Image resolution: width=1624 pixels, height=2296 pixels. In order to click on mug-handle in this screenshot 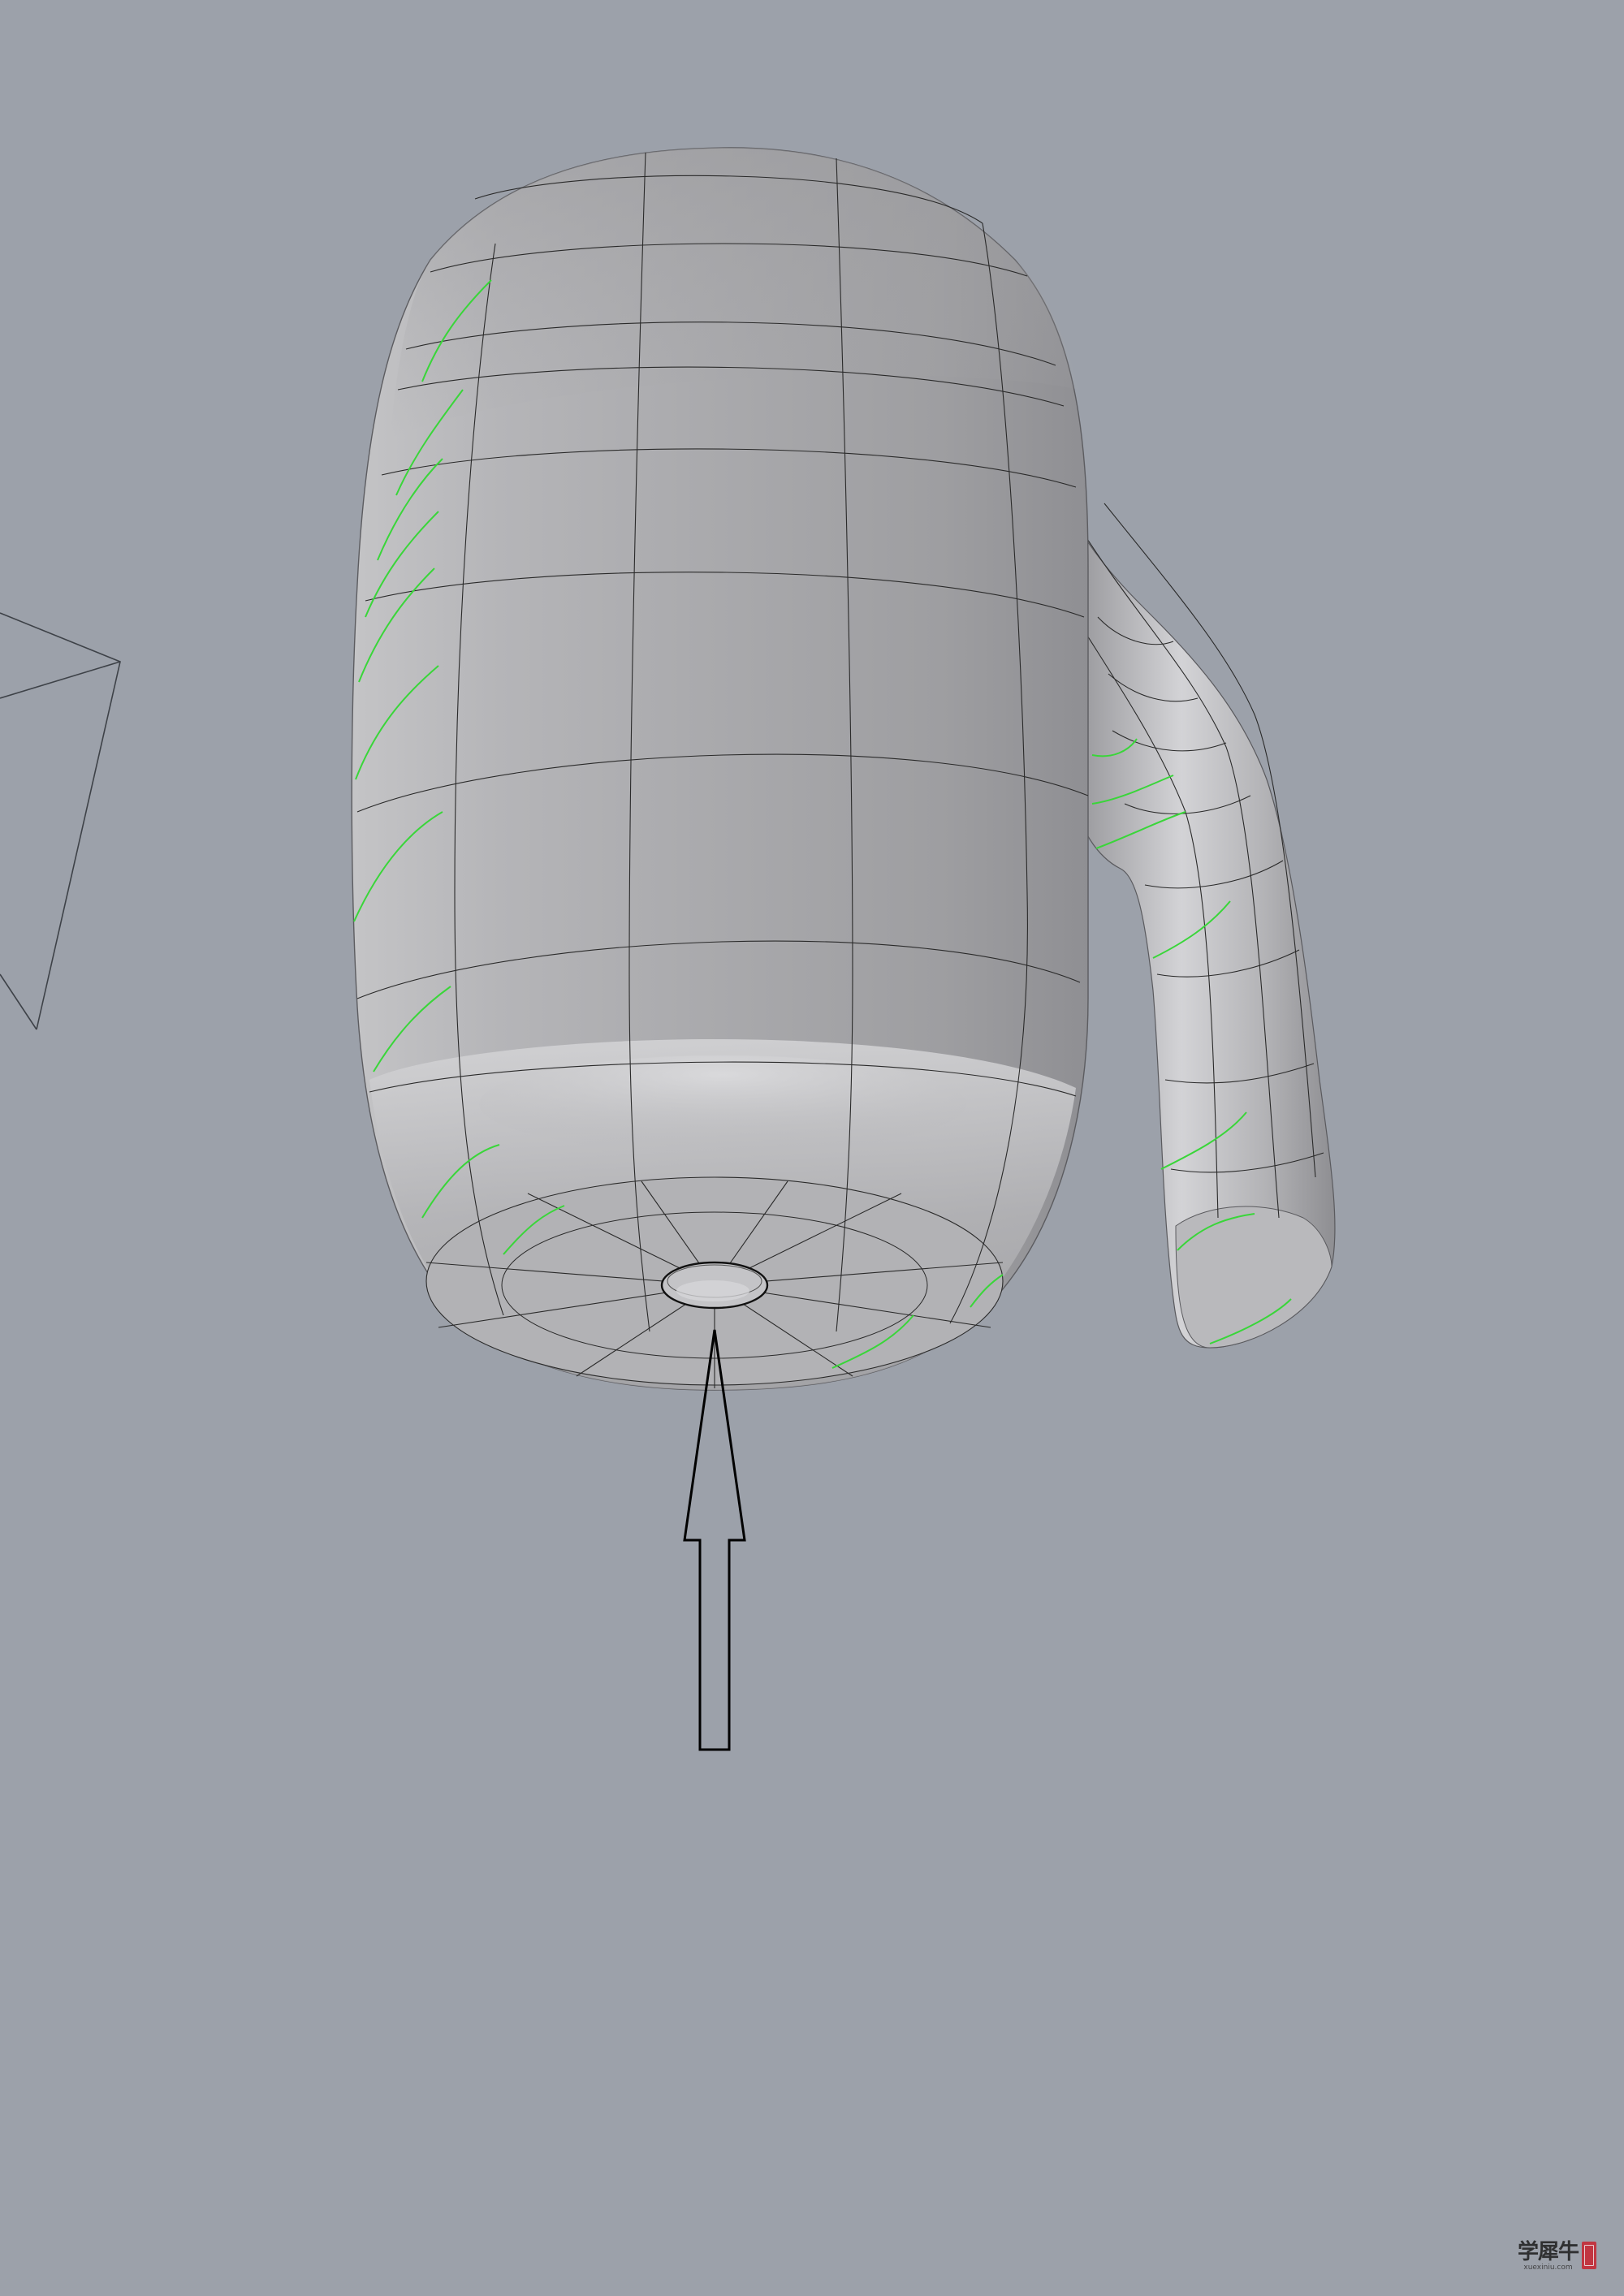, I will do `click(1196, 917)`.